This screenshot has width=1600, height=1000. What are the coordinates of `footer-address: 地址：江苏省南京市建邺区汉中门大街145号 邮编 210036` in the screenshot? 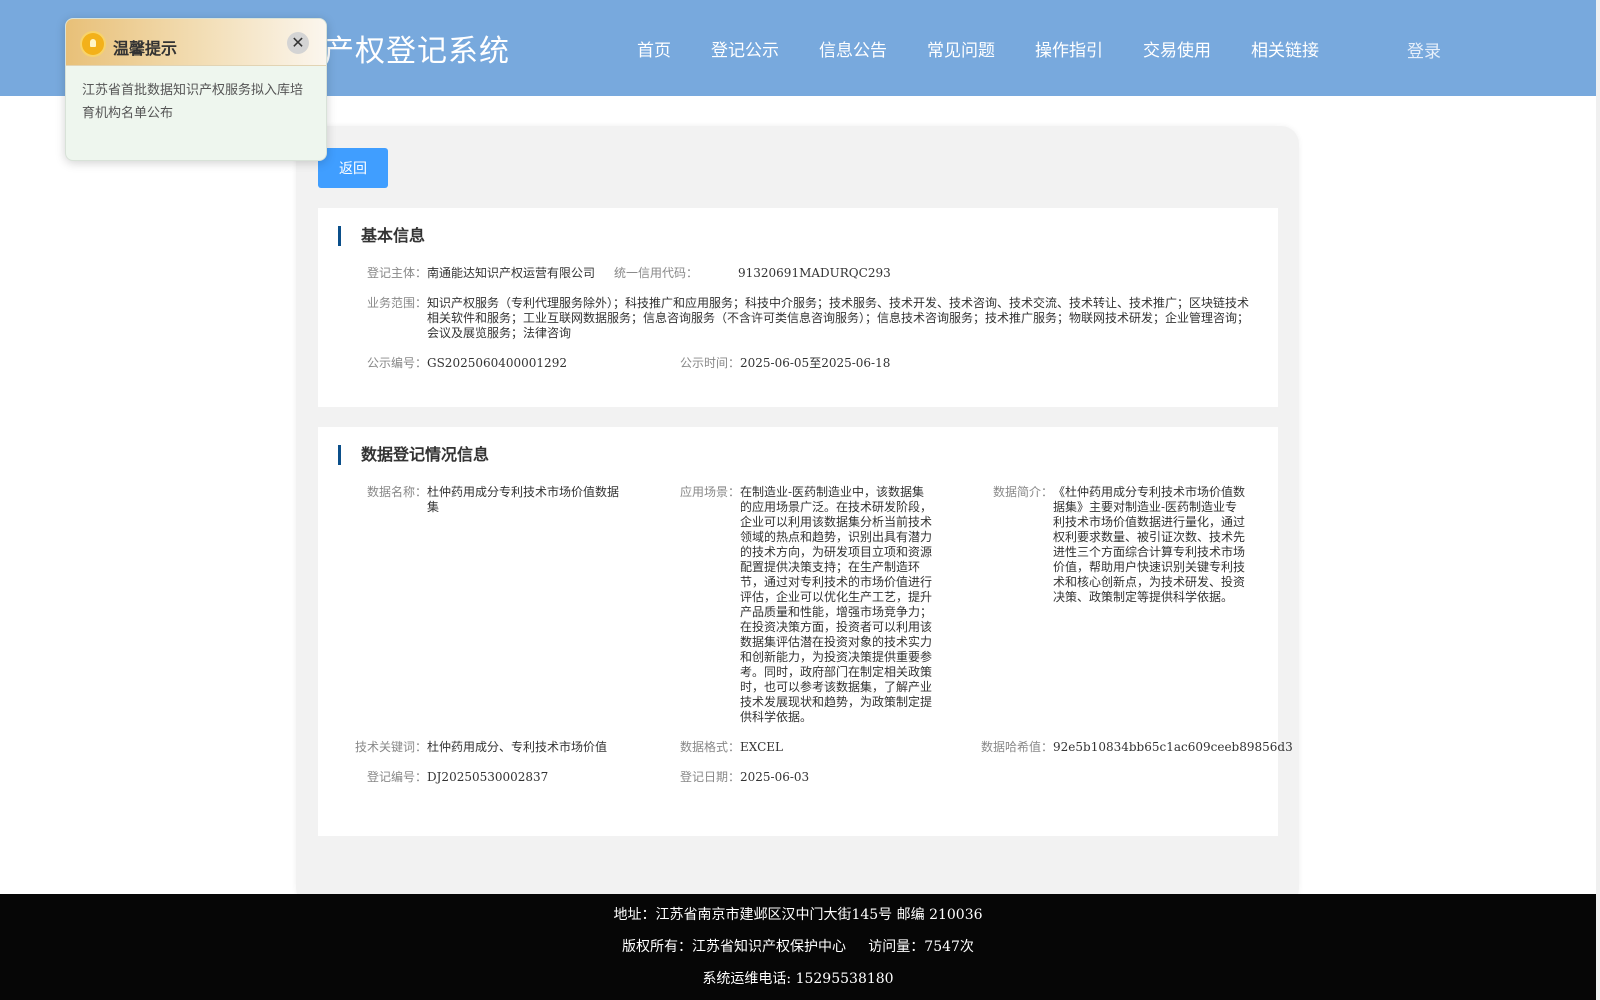 It's located at (798, 915).